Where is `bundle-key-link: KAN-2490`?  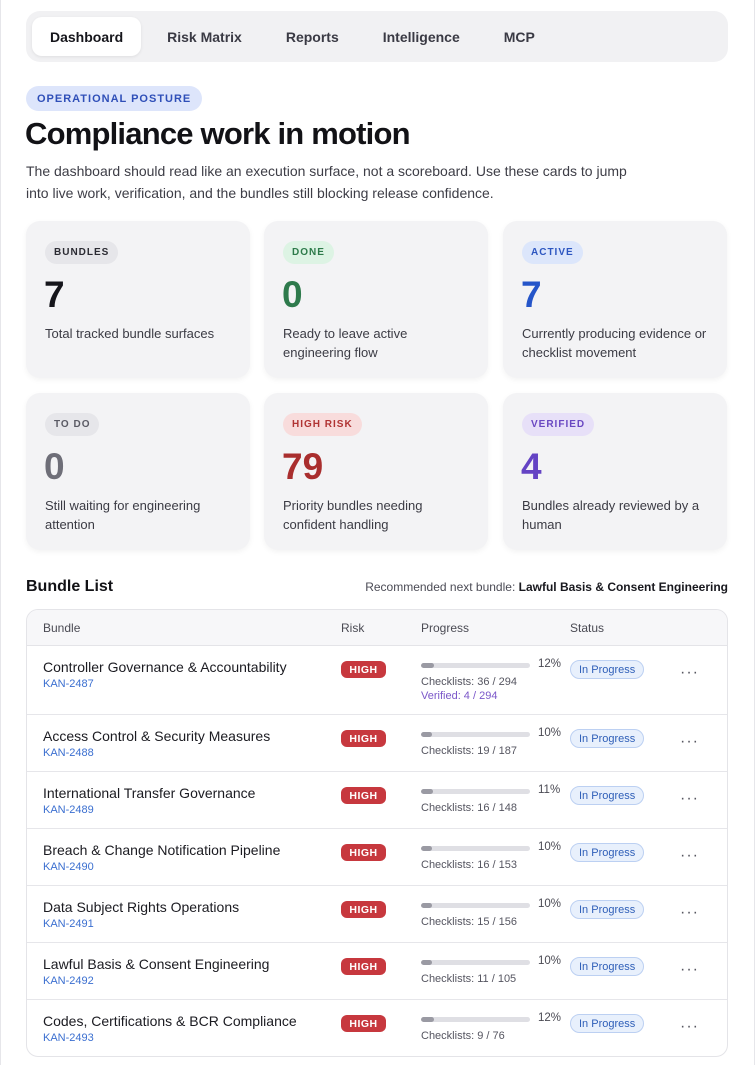
bundle-key-link: KAN-2490 is located at coordinates (68, 867).